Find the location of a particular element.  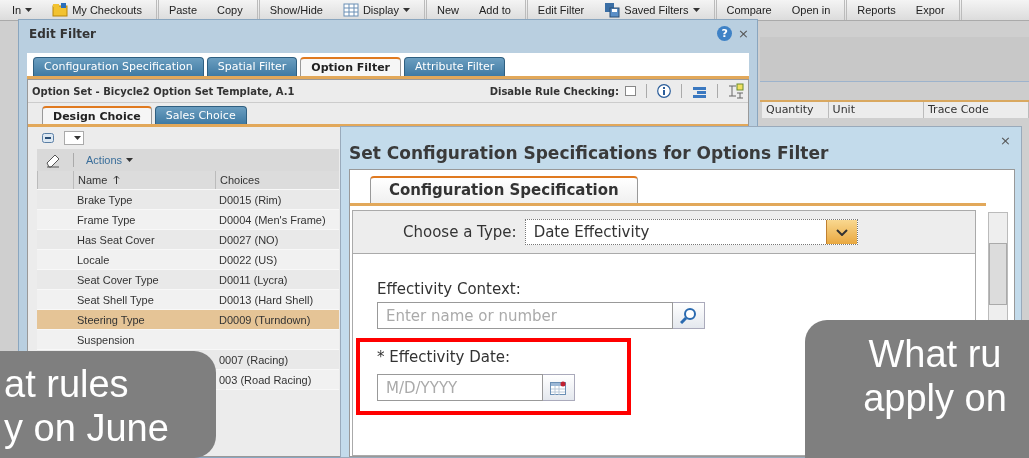

field-label: * Effectivity Date: is located at coordinates (444, 357).